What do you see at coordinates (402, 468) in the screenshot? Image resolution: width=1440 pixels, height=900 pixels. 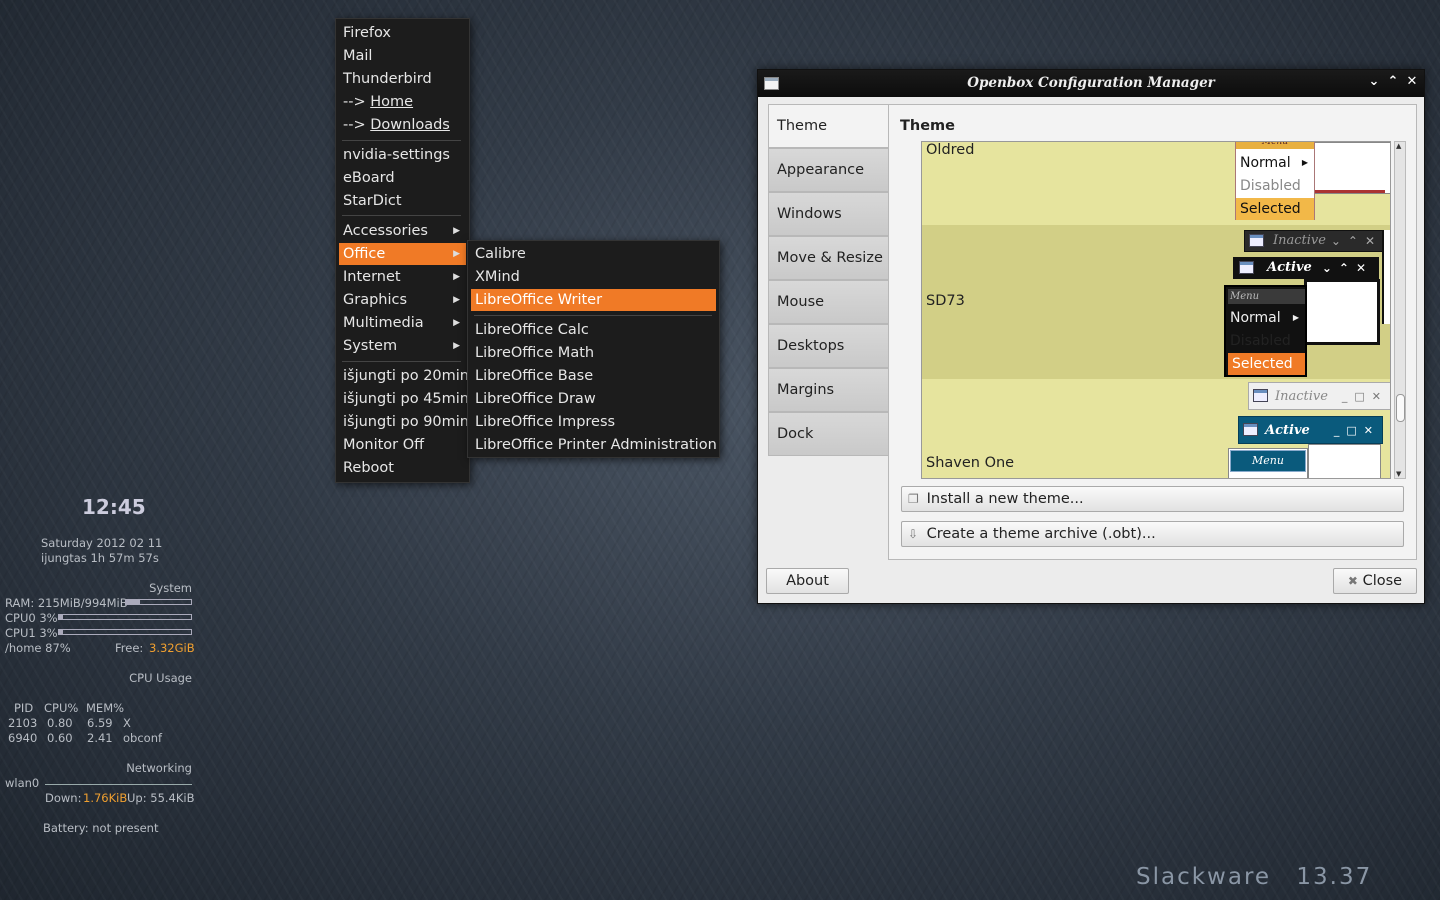 I see `menu-item-reboot: Reboot` at bounding box center [402, 468].